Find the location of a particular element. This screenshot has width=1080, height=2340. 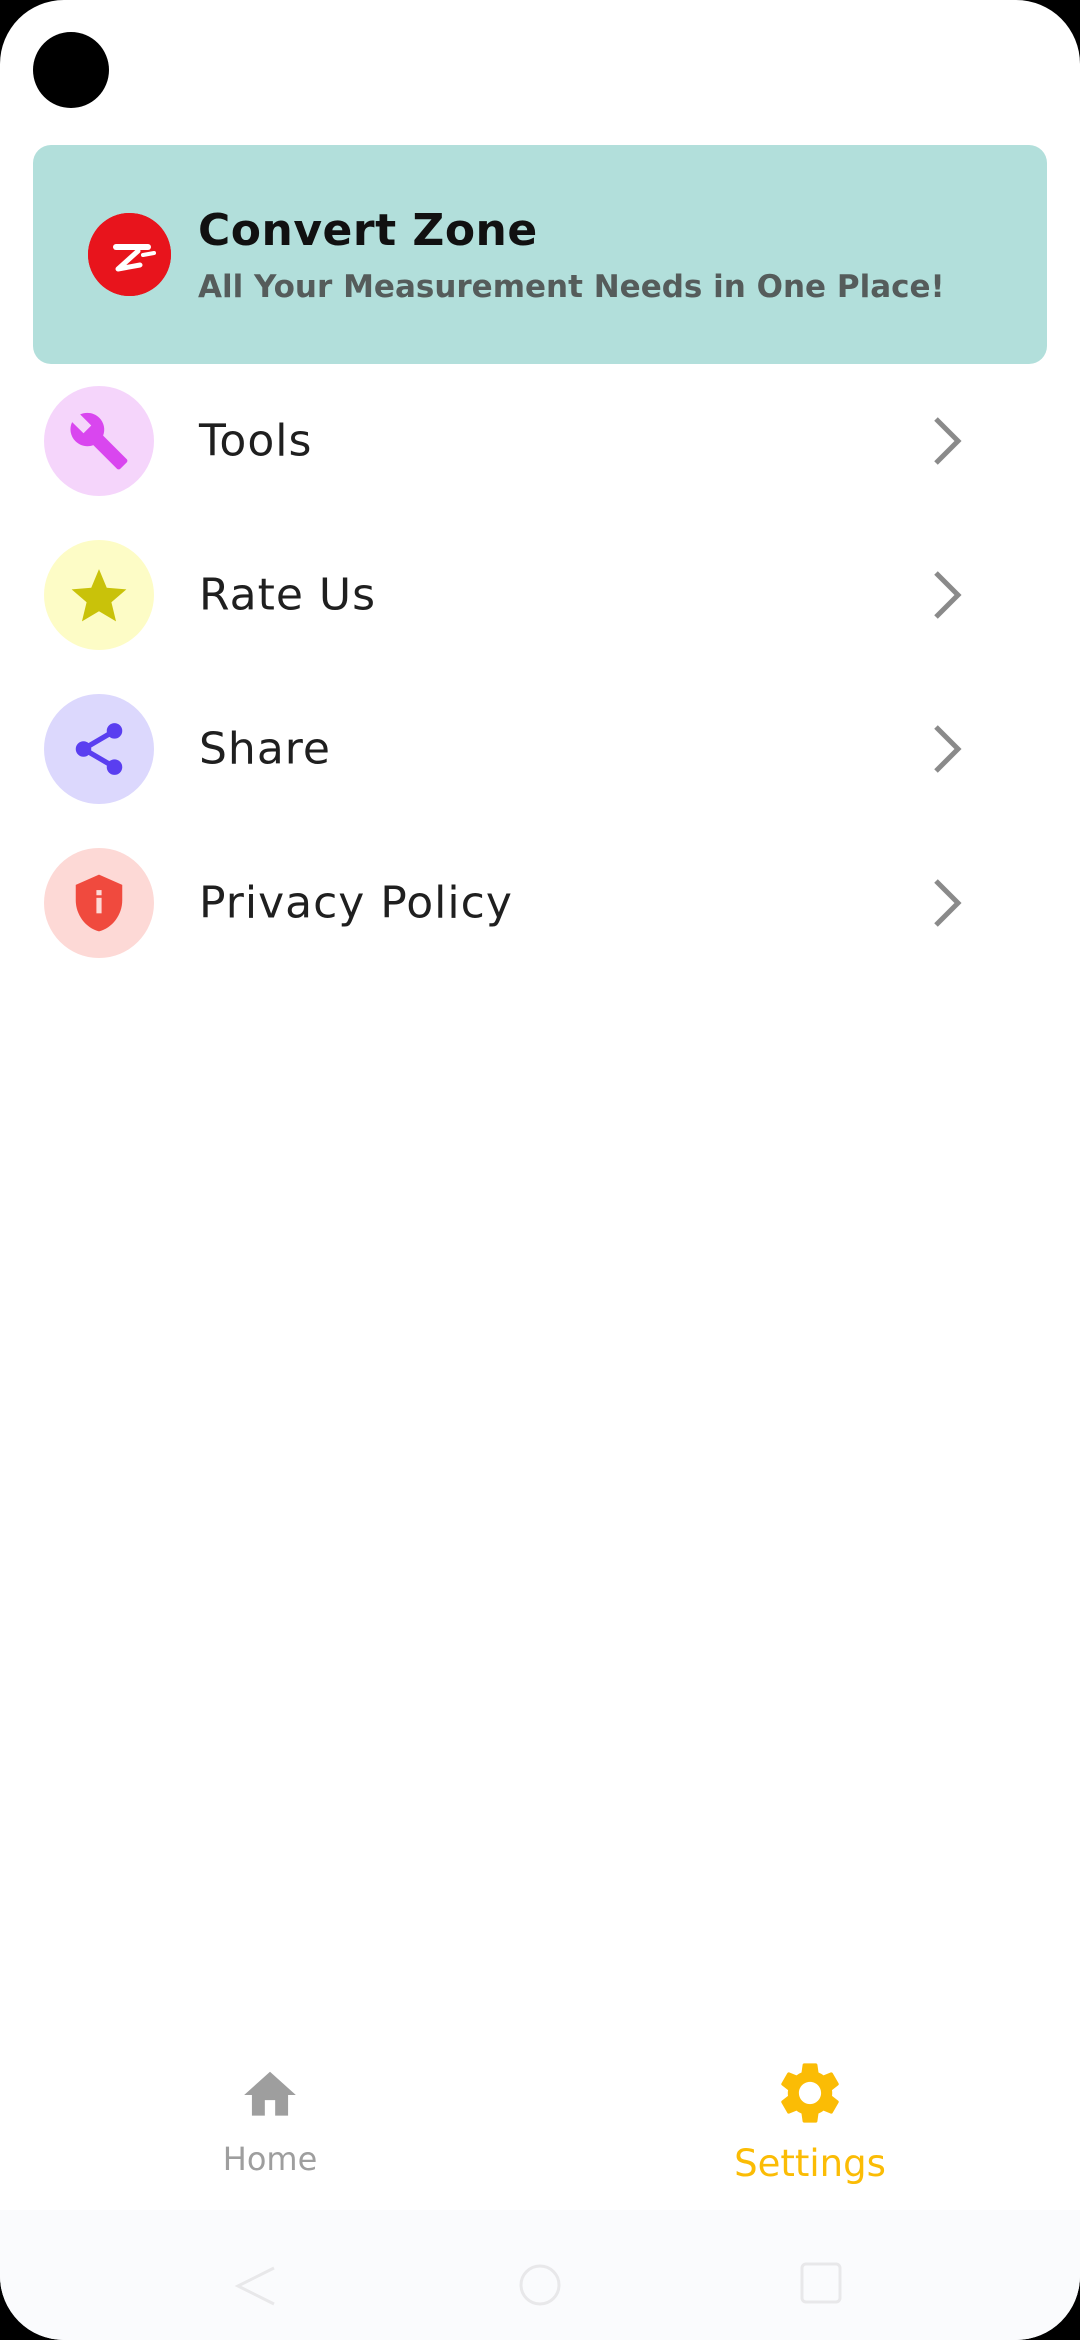

recents-icon is located at coordinates (821, 2283).